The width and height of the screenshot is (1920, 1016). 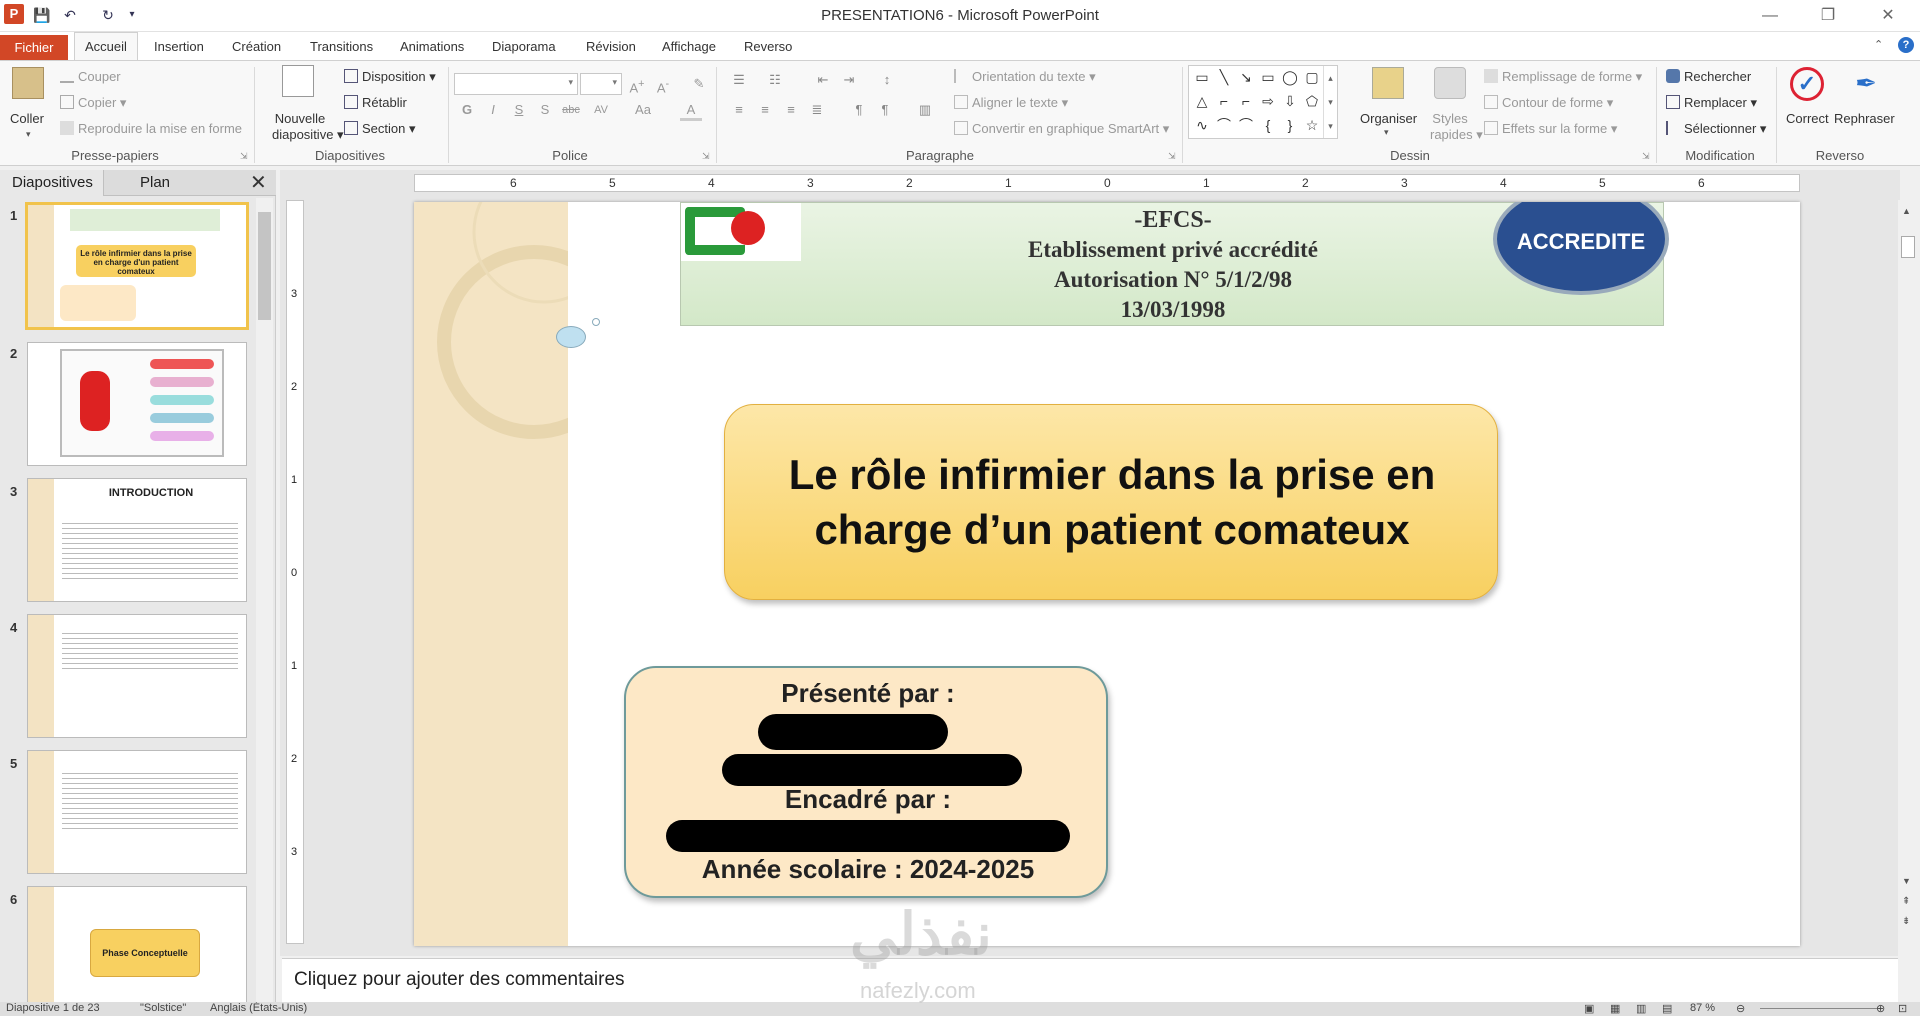 I want to click on rectangle-shape-icon: ▭, so click(x=1268, y=77).